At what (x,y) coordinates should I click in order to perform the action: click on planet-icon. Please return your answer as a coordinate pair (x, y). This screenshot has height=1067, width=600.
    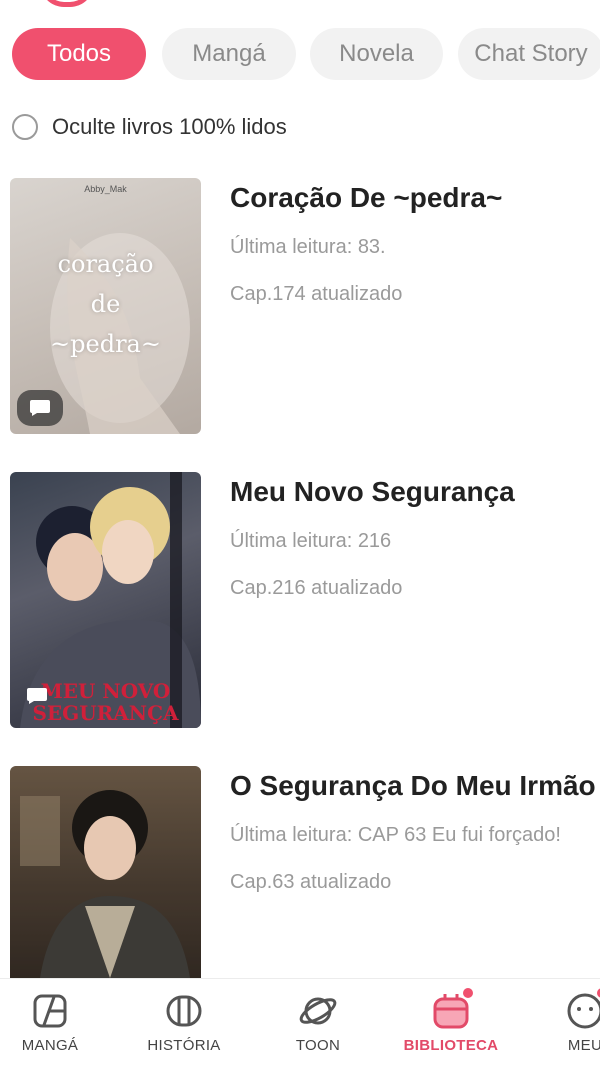
    Looking at the image, I should click on (318, 1011).